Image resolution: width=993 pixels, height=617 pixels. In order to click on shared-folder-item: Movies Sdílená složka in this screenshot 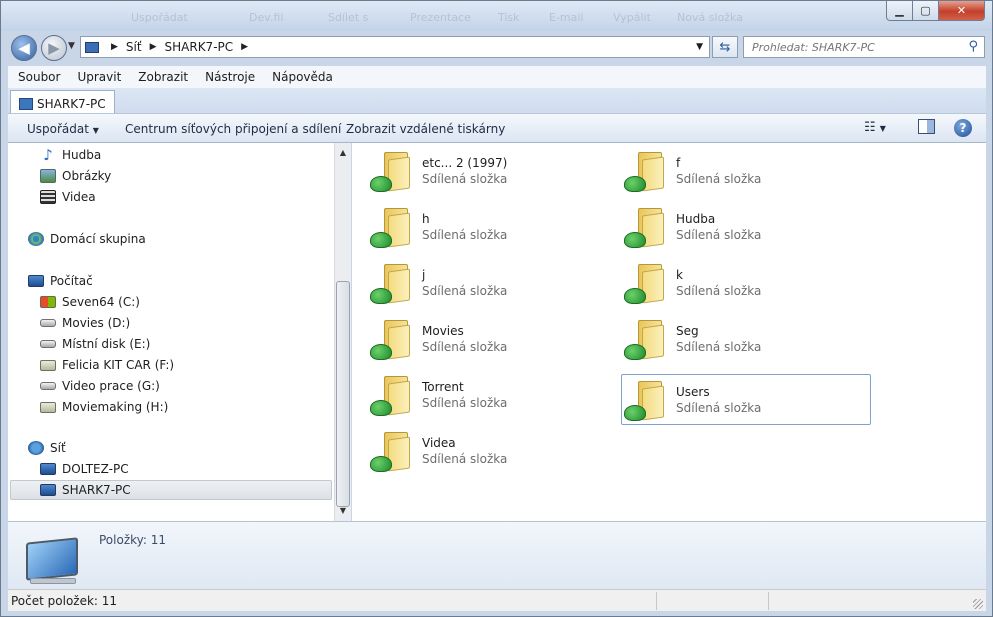, I will do `click(492, 339)`.